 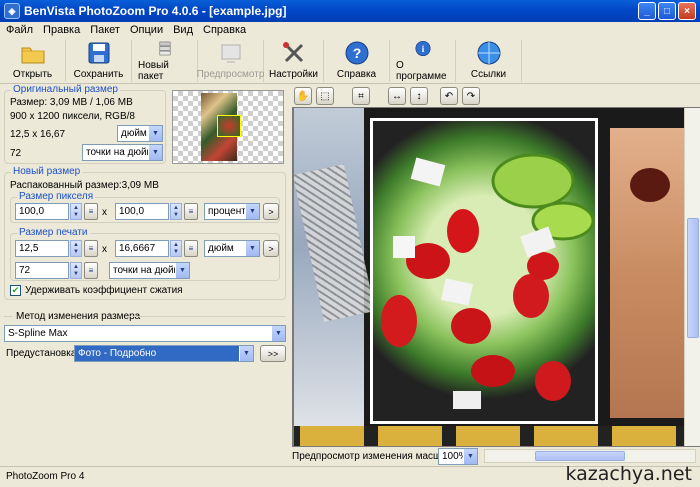 What do you see at coordinates (176, 211) in the screenshot?
I see `pixel-height-spinner: ▲ ▼` at bounding box center [176, 211].